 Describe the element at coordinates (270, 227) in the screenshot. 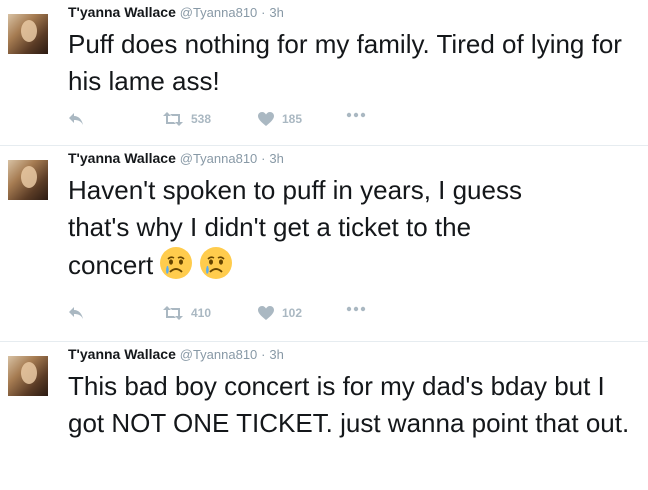

I see `tweet-text-line: that's why I didn't get a ticket to the` at that location.